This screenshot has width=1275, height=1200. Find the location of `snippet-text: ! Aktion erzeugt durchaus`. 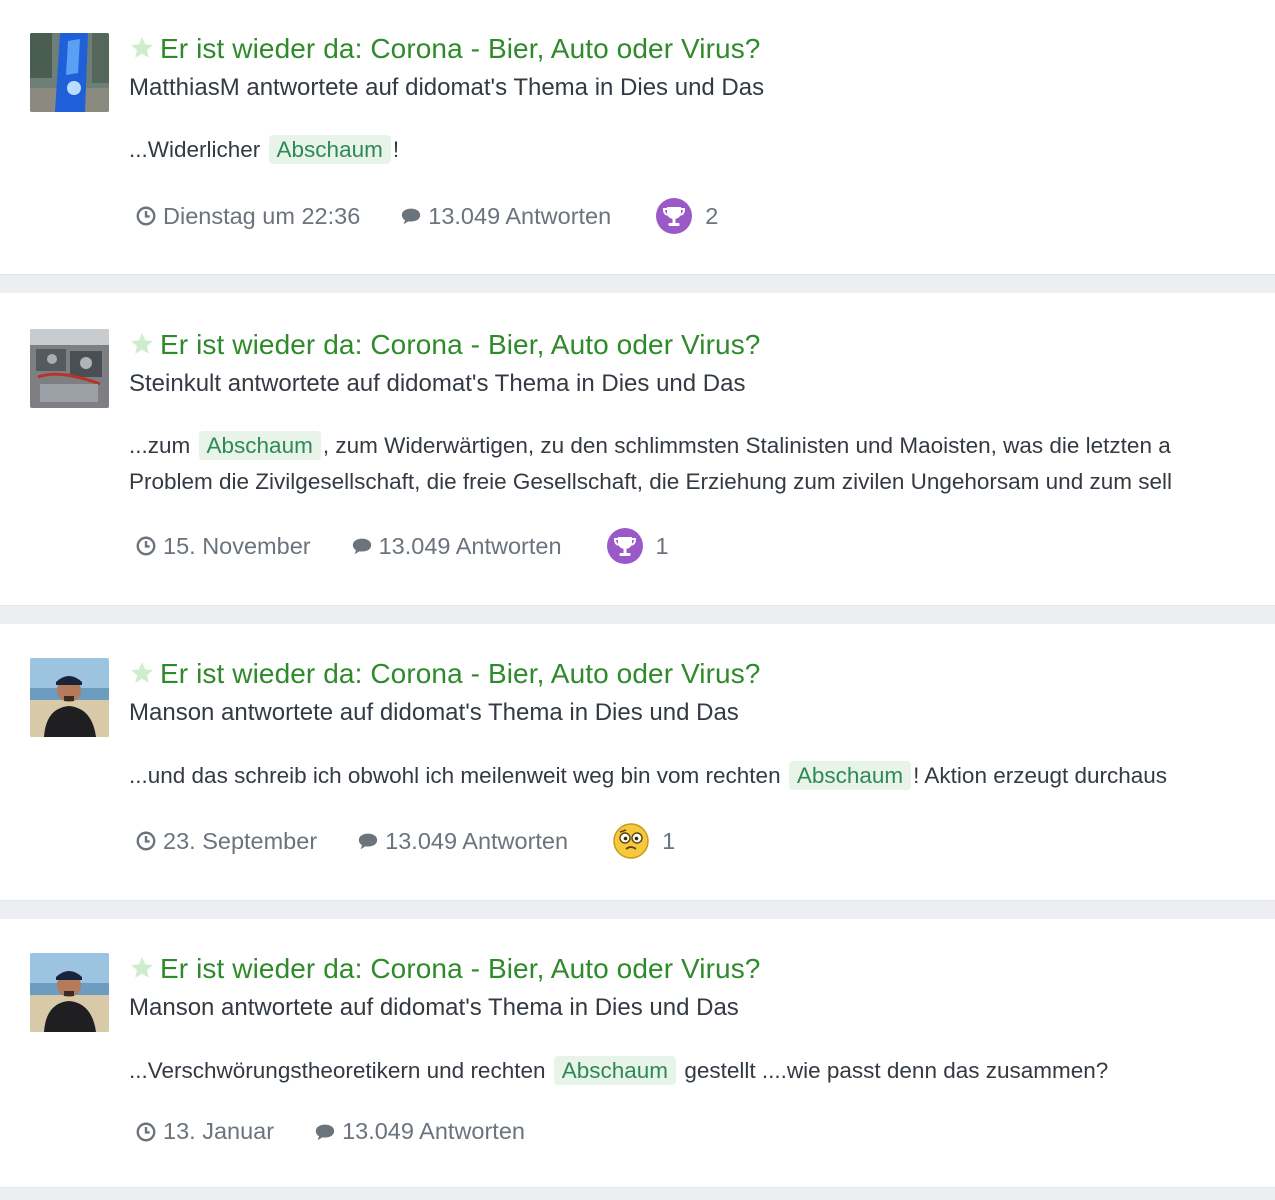

snippet-text: ! Aktion erzeugt durchaus is located at coordinates (1040, 775).